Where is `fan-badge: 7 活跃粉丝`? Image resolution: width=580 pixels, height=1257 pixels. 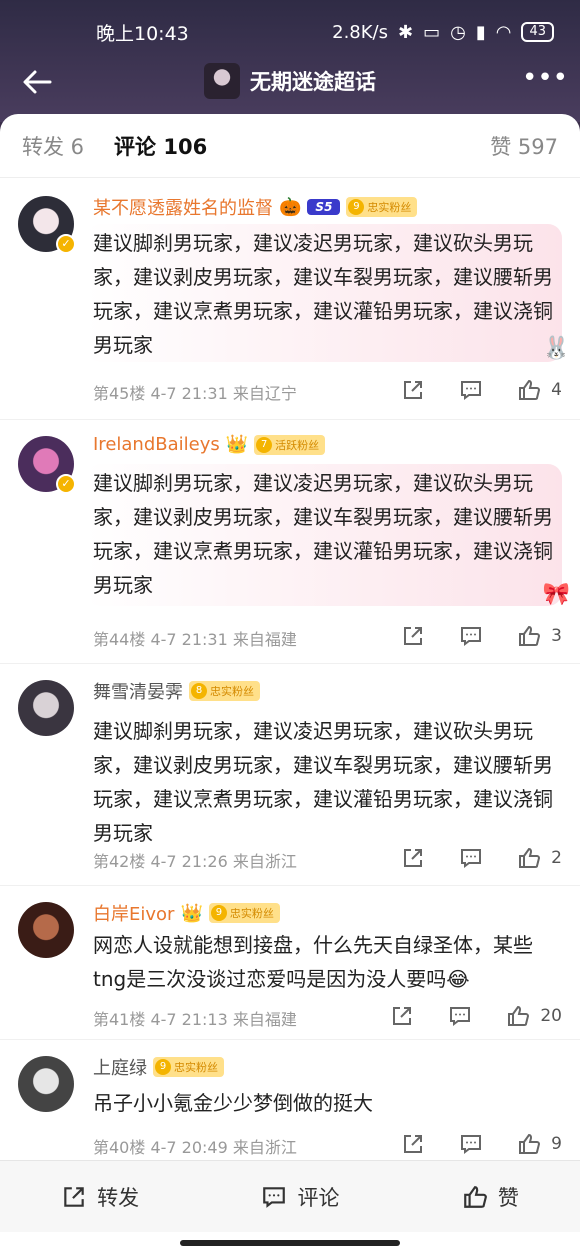
fan-badge: 7 活跃粉丝 is located at coordinates (290, 444).